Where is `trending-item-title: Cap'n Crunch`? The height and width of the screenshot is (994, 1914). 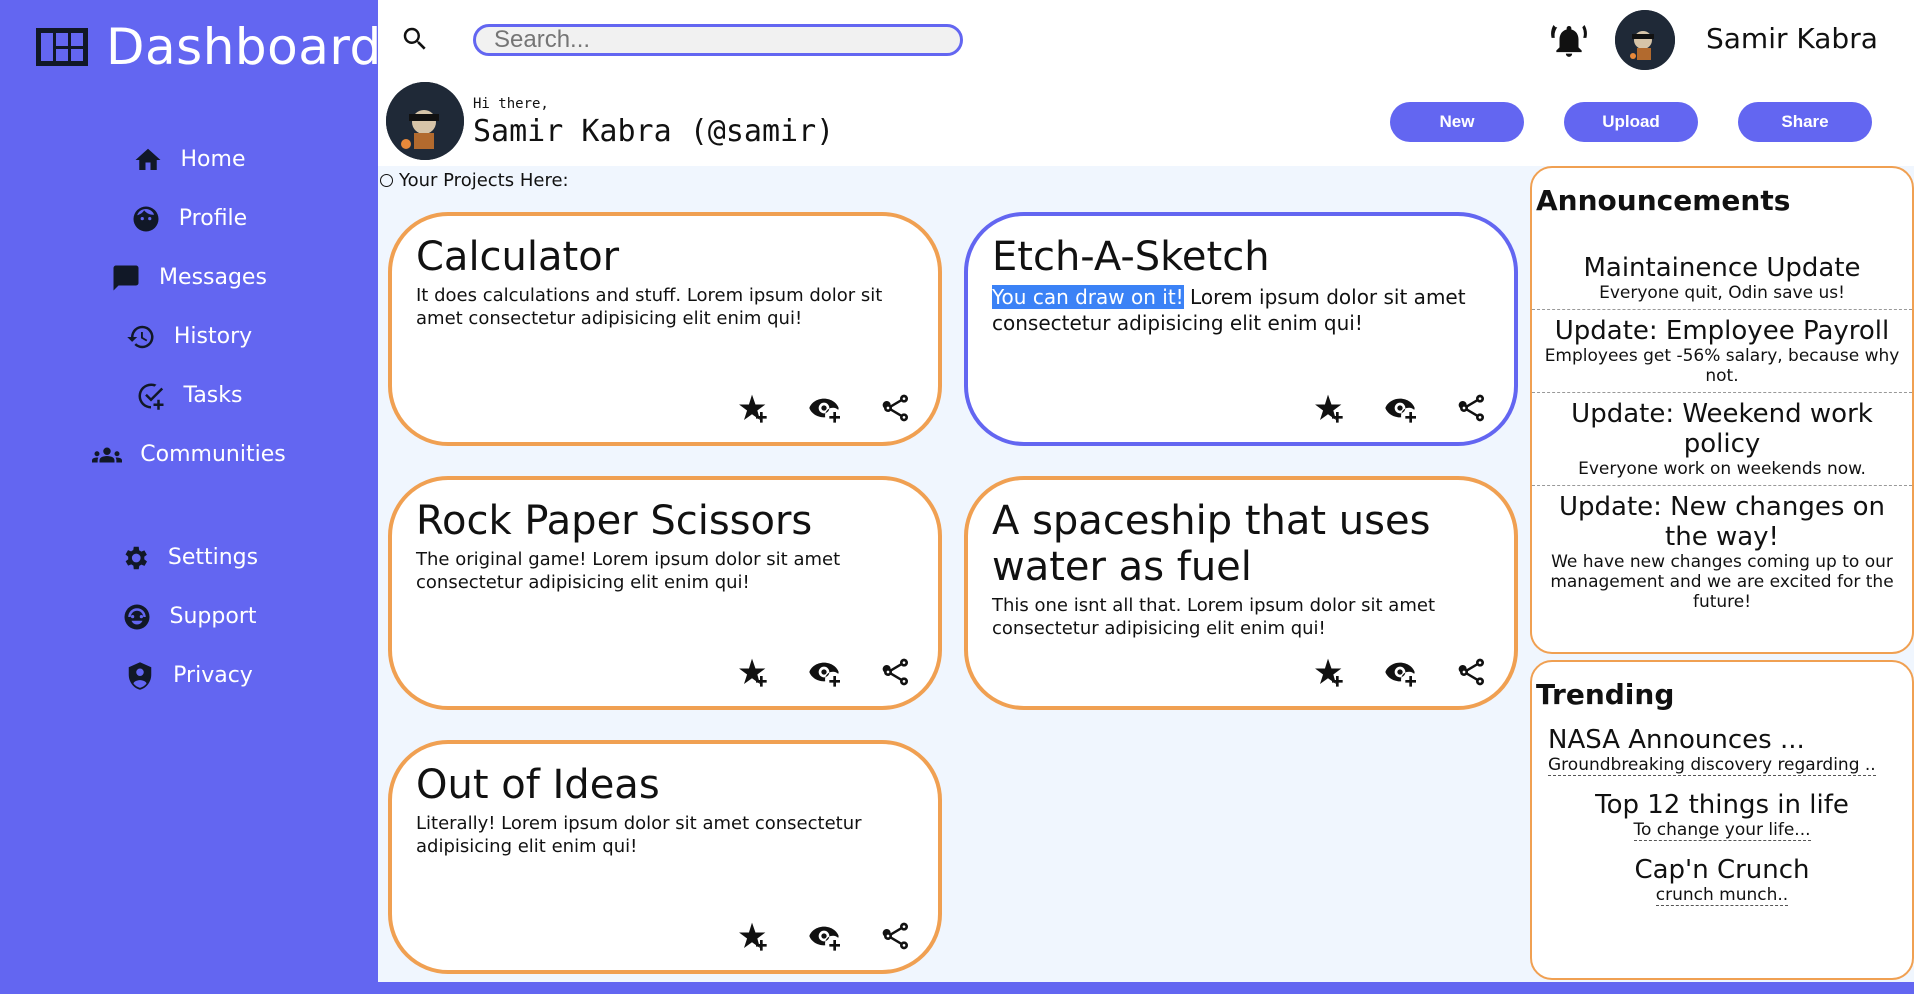 trending-item-title: Cap'n Crunch is located at coordinates (1722, 870).